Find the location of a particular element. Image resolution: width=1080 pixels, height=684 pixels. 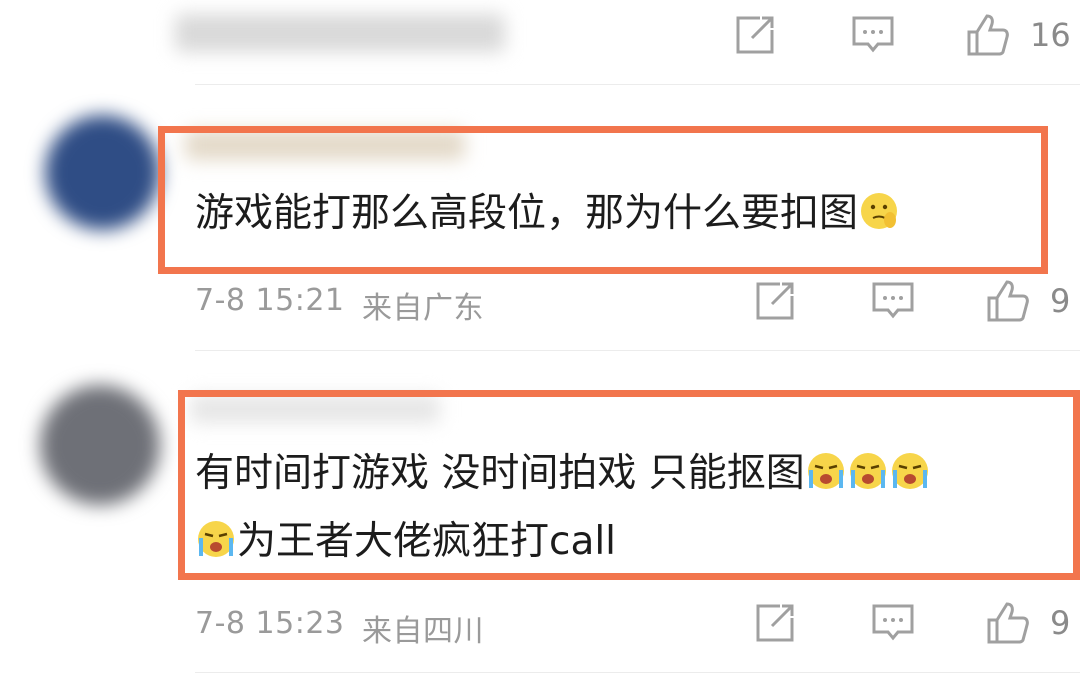

comment-location: 来自四川 is located at coordinates (423, 631).